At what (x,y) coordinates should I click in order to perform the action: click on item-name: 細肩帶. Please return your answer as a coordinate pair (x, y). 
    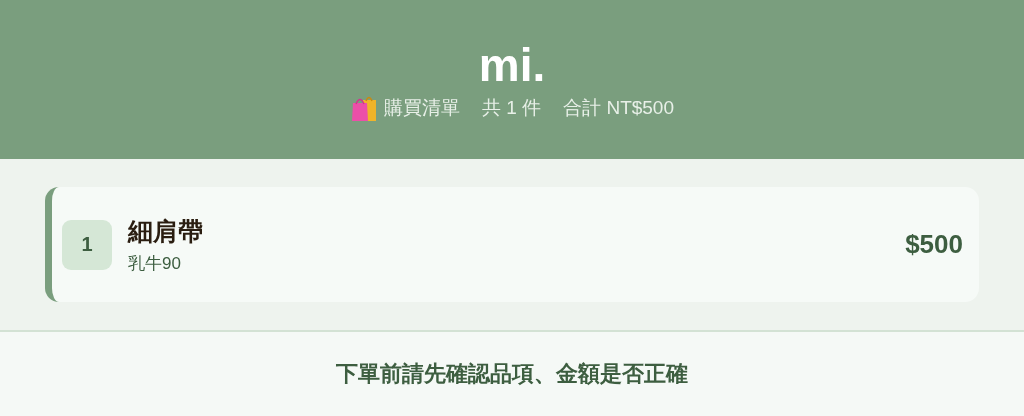
    Looking at the image, I should click on (166, 231).